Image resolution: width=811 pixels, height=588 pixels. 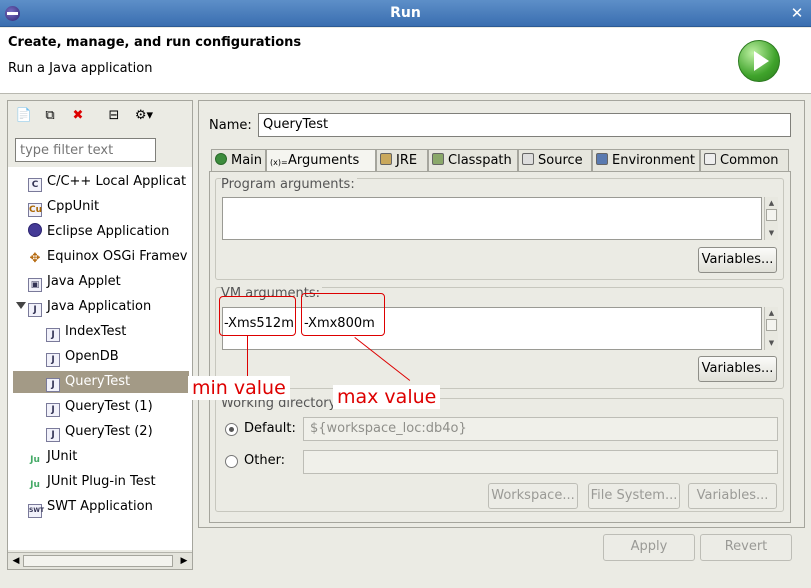 I want to click on osgi-icon: ✥, so click(x=35, y=258).